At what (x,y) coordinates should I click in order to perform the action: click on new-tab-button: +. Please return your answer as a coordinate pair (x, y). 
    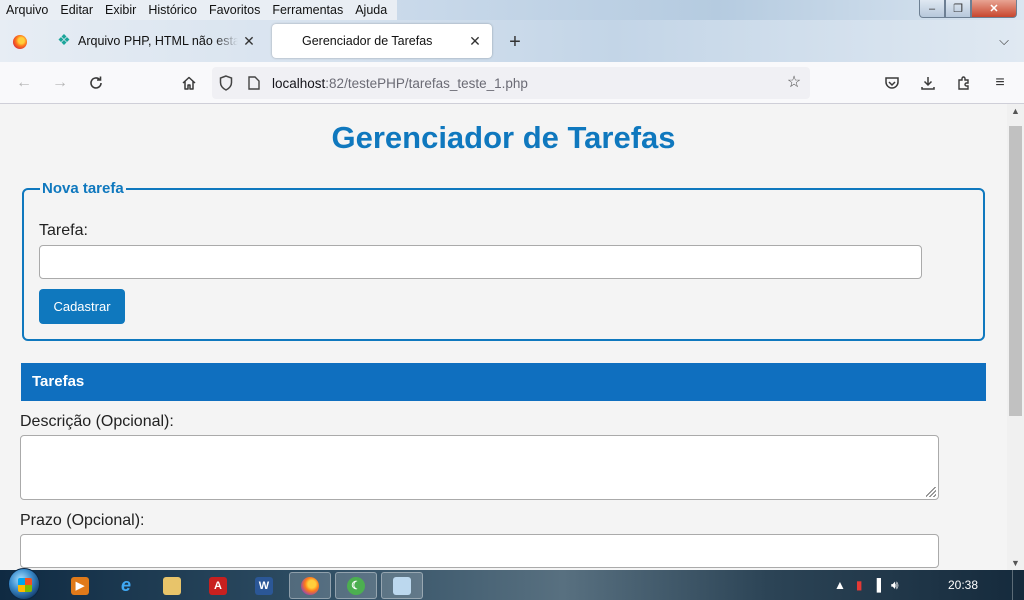
    Looking at the image, I should click on (515, 43).